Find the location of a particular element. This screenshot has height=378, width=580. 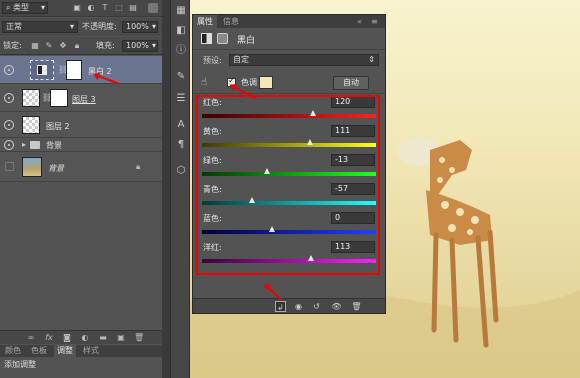

layer-group-row: ▸ 背景 is located at coordinates (81, 145).